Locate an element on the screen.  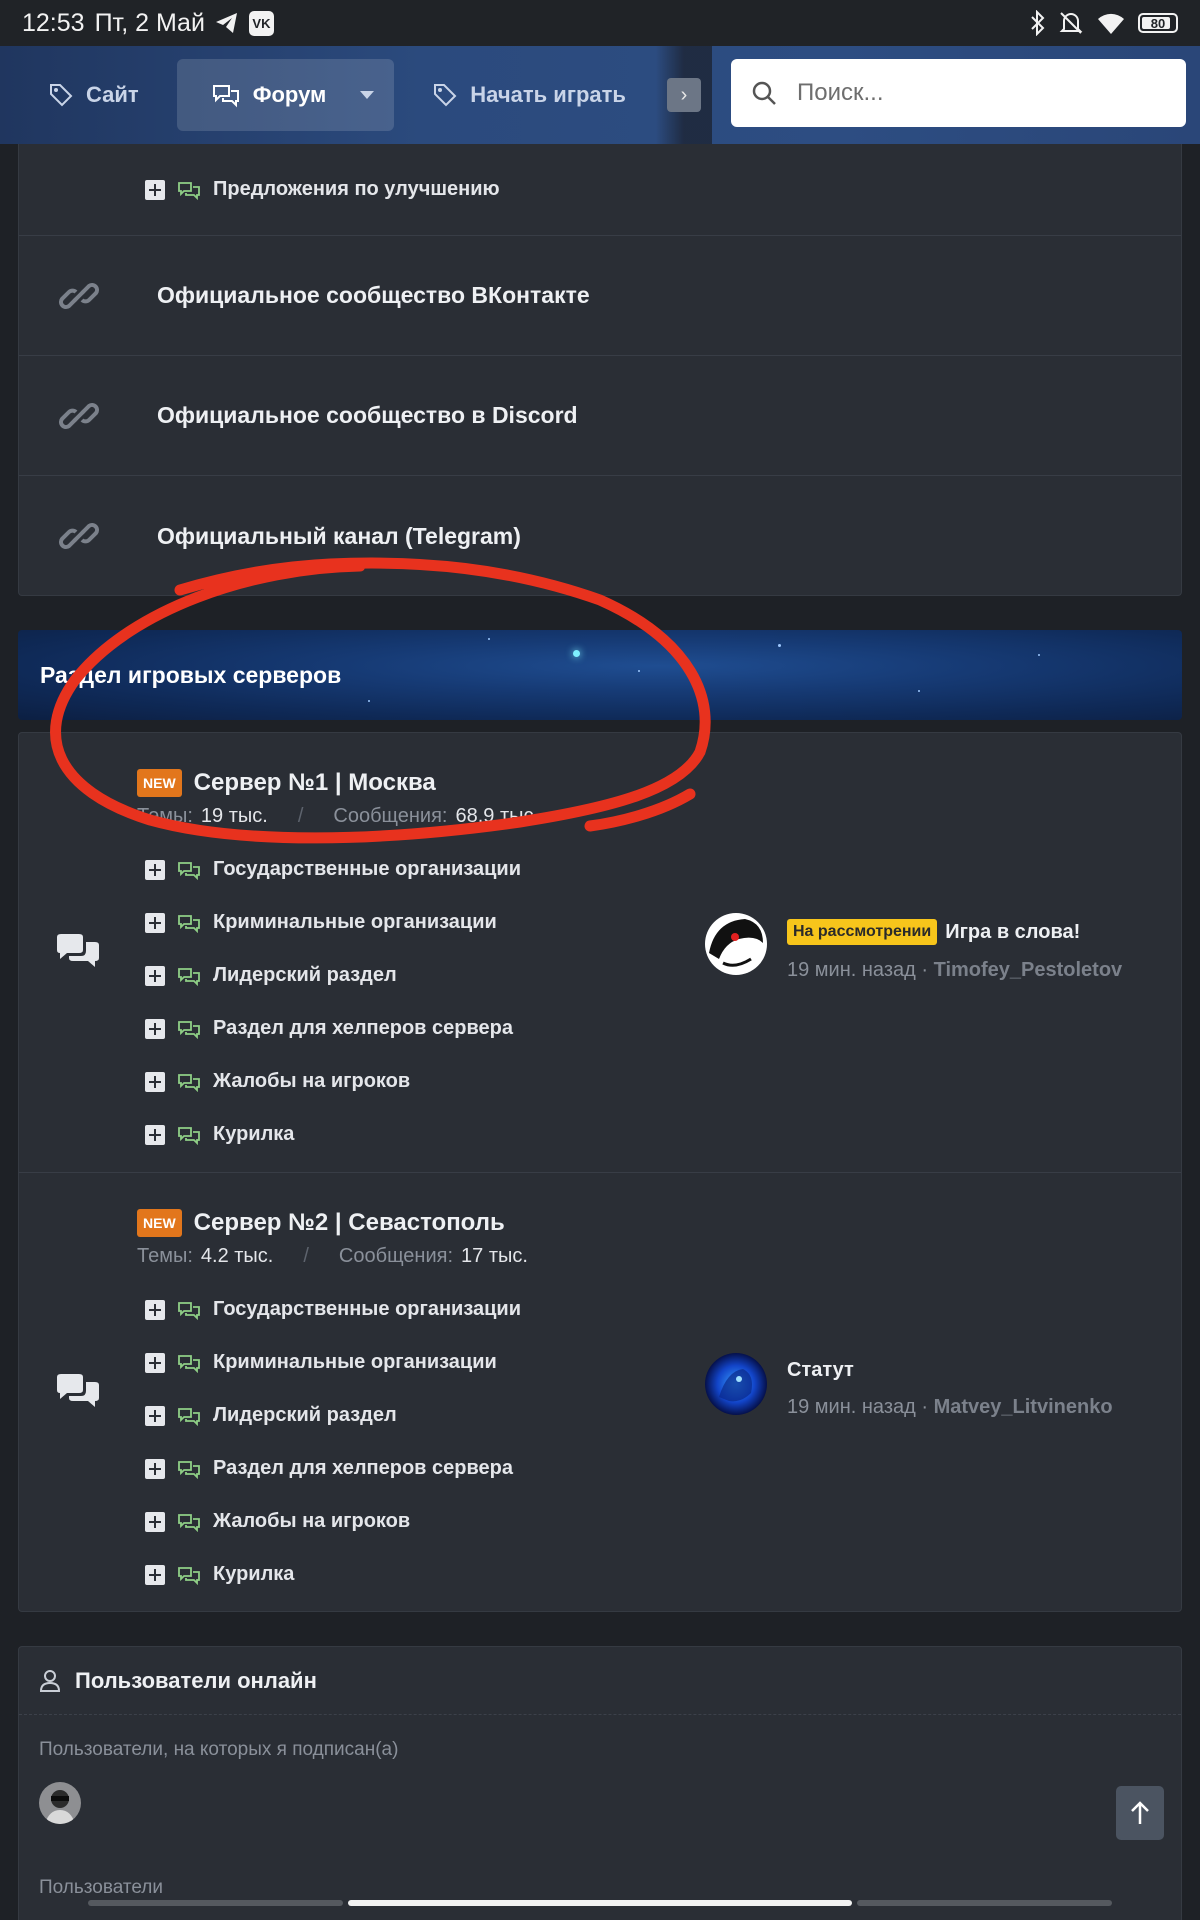
nav-scroll-right: › is located at coordinates (683, 95).